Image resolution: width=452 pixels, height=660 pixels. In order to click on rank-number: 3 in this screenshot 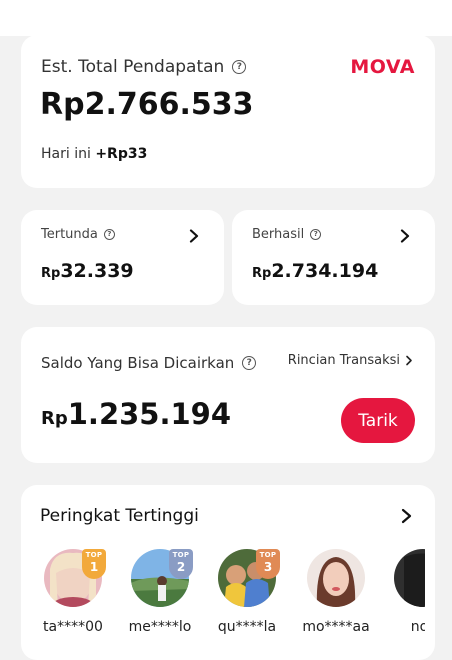, I will do `click(268, 567)`.